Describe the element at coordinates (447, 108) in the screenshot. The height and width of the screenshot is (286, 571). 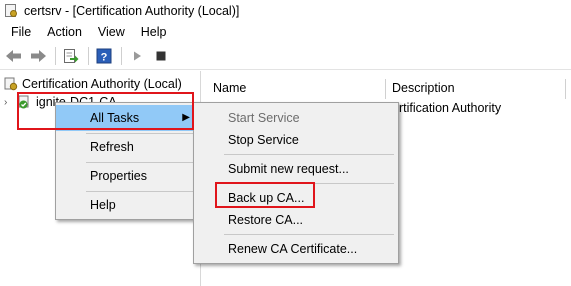
I see `row-description: ertification Authority` at that location.